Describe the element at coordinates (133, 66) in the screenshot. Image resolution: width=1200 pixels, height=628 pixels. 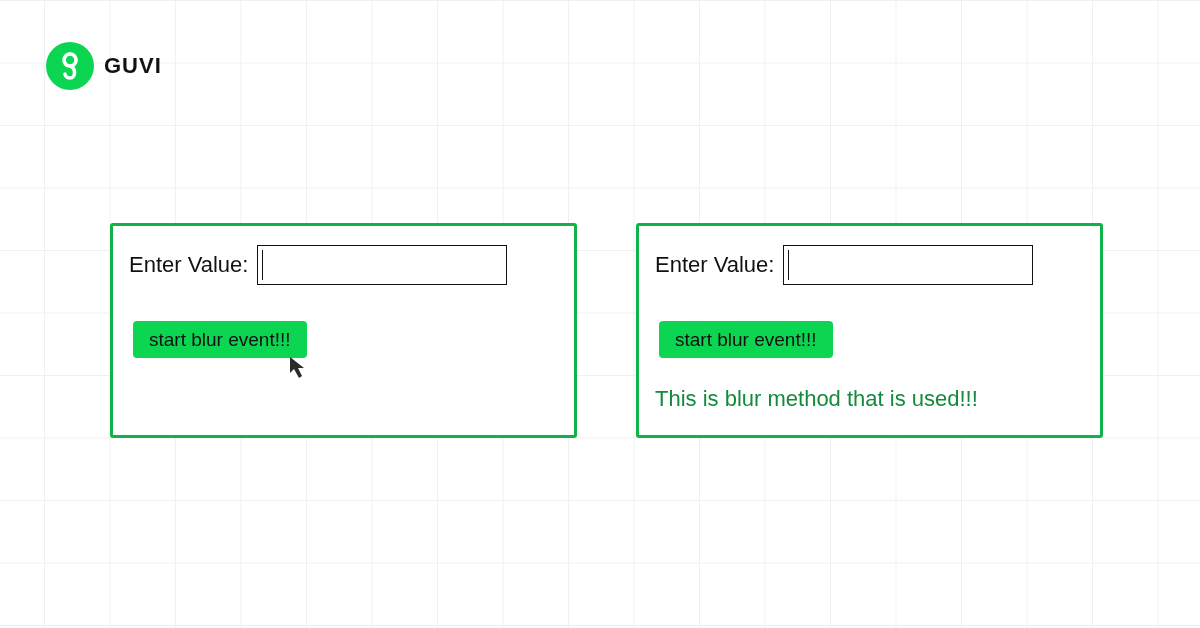
I see `brand-name: GUVI` at that location.